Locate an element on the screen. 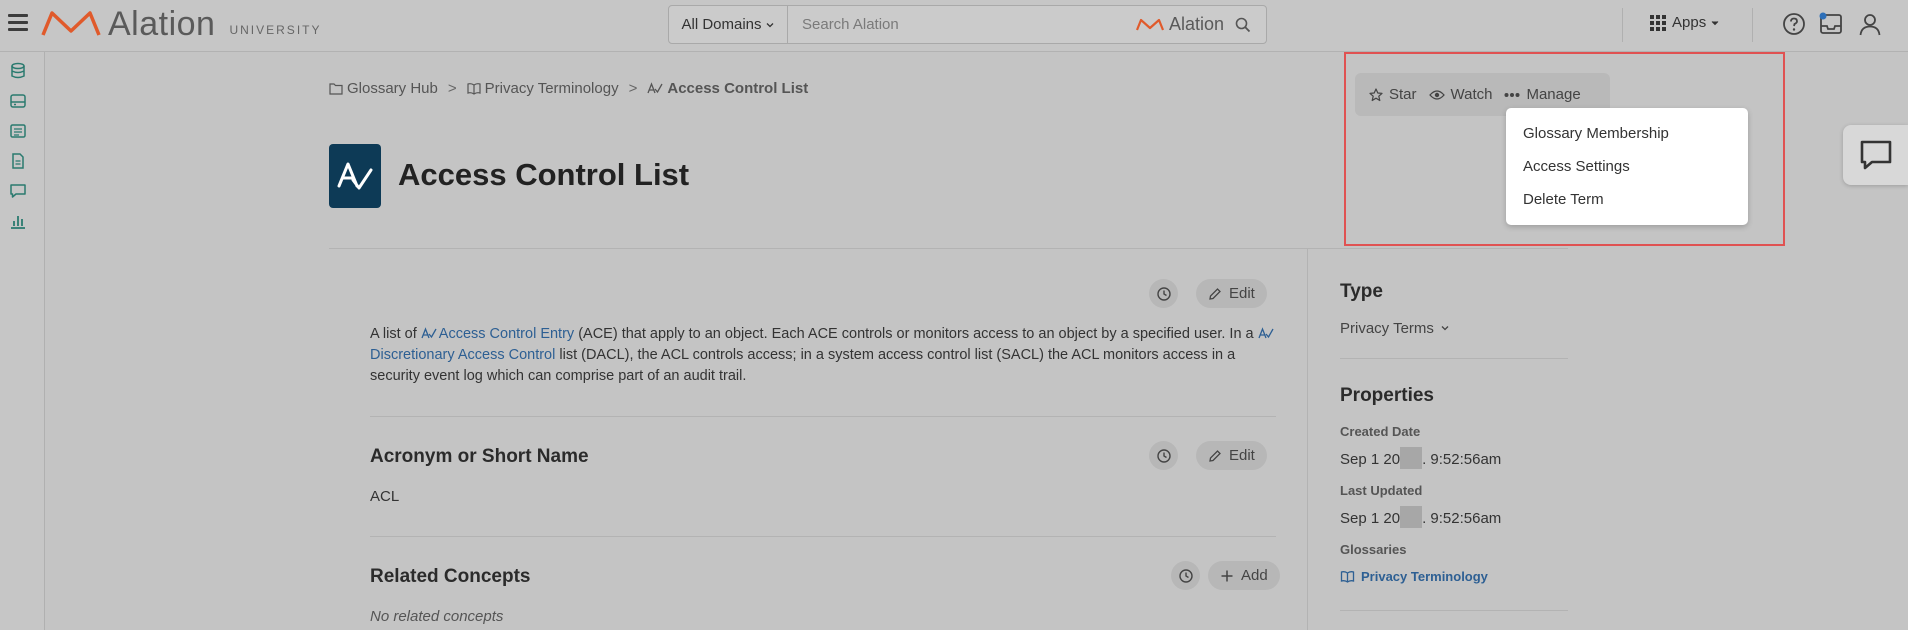  alation-logo-icon is located at coordinates (71, 23).